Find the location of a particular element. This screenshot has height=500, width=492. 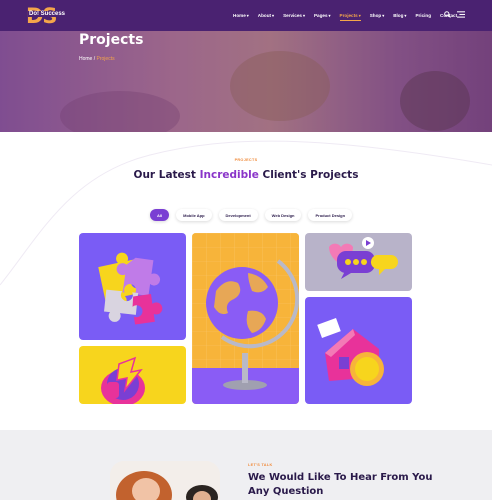

project-card-gadget is located at coordinates (132, 375).